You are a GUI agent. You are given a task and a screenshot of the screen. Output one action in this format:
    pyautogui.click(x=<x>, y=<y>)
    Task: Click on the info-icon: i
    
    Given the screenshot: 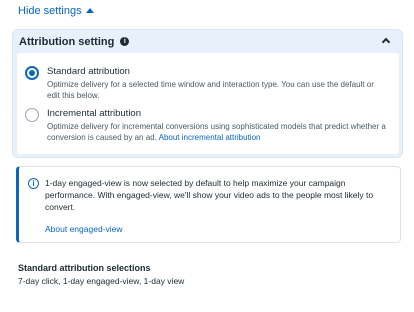 What is the action you would take?
    pyautogui.click(x=125, y=41)
    